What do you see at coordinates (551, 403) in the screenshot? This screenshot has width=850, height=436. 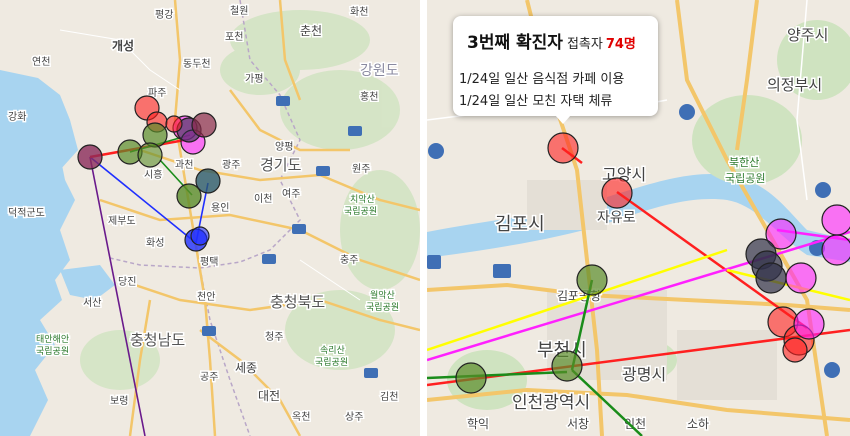 I see `svg-text: 인천광역시` at bounding box center [551, 403].